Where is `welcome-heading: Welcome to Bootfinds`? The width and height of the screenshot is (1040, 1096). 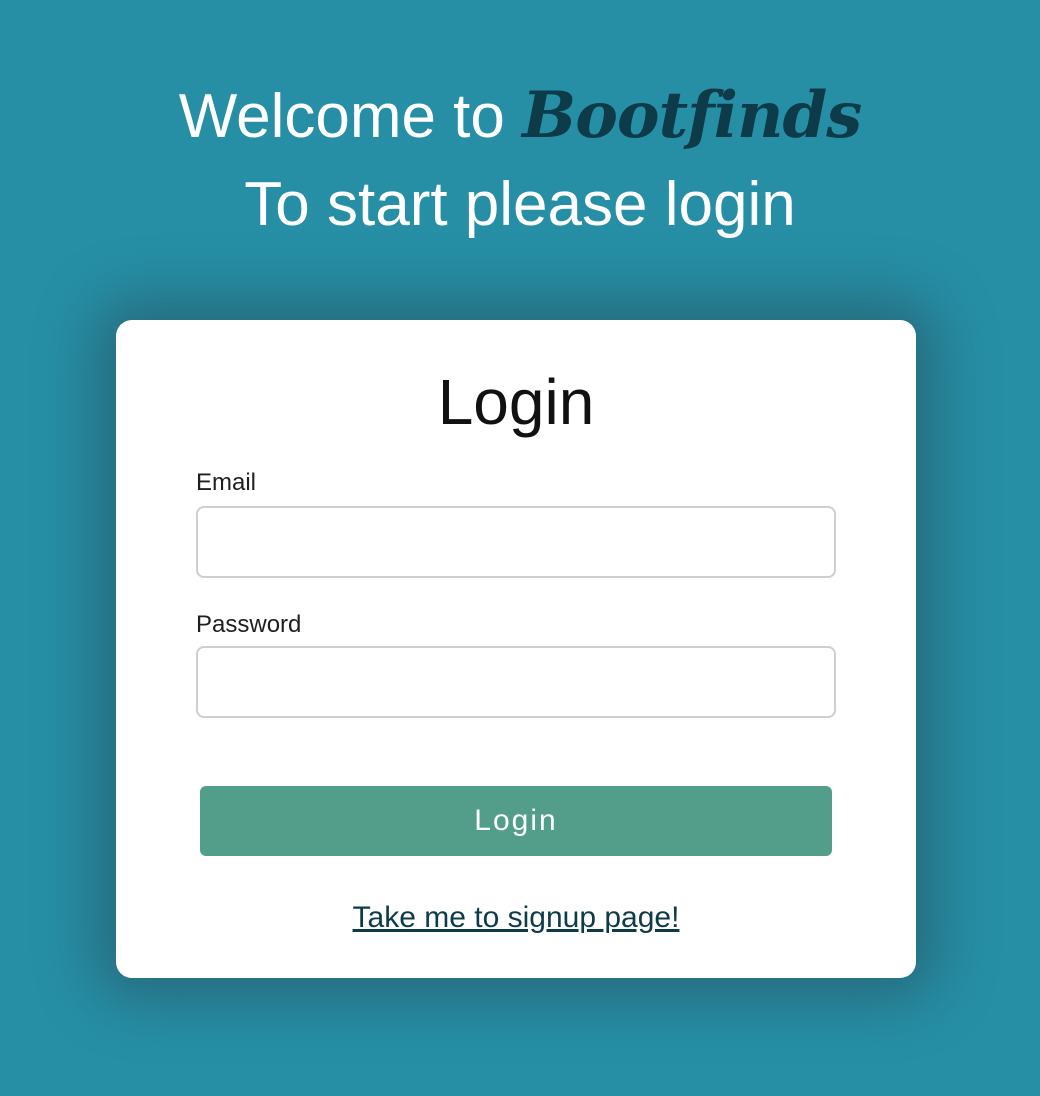
welcome-heading: Welcome to Bootfinds is located at coordinates (520, 116).